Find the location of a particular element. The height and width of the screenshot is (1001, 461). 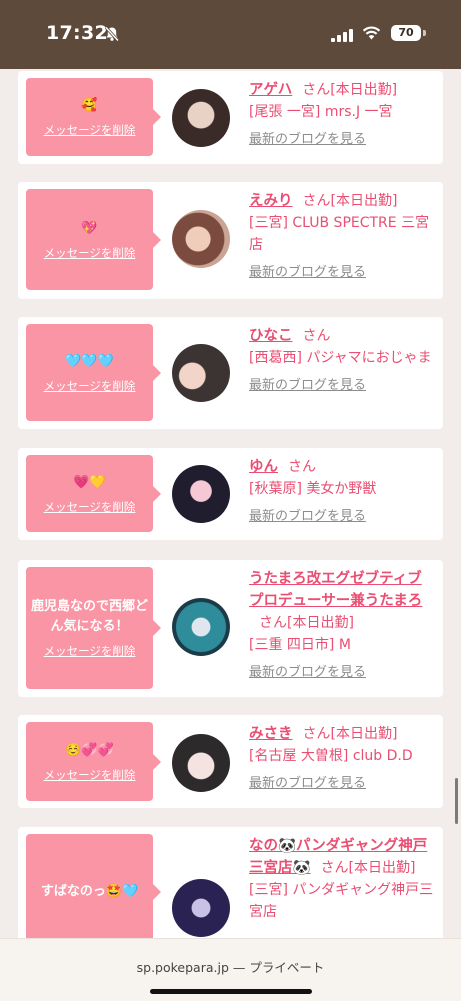

bell-off-icon is located at coordinates (112, 36).